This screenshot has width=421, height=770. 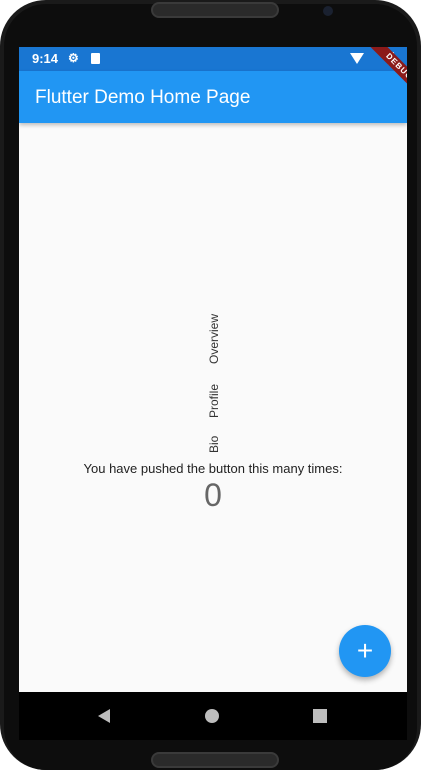 I want to click on gear-icon: ⚙, so click(x=73, y=58).